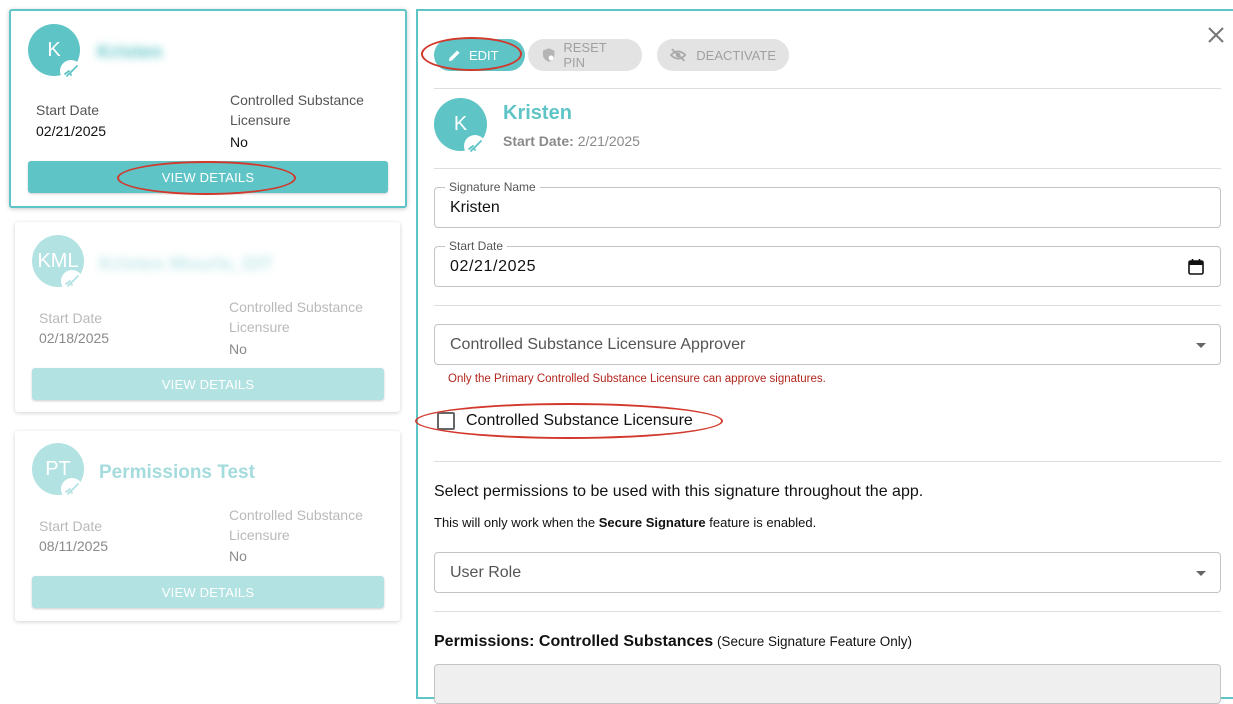  What do you see at coordinates (827, 684) in the screenshot?
I see `controlled-substances-permissions-box` at bounding box center [827, 684].